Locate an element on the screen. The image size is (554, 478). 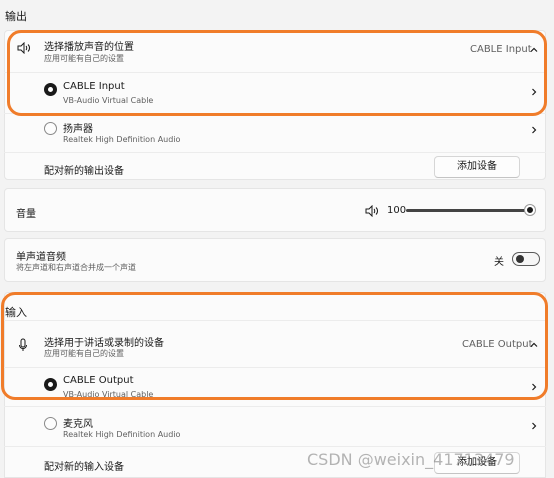
slider-thumb is located at coordinates (530, 210).